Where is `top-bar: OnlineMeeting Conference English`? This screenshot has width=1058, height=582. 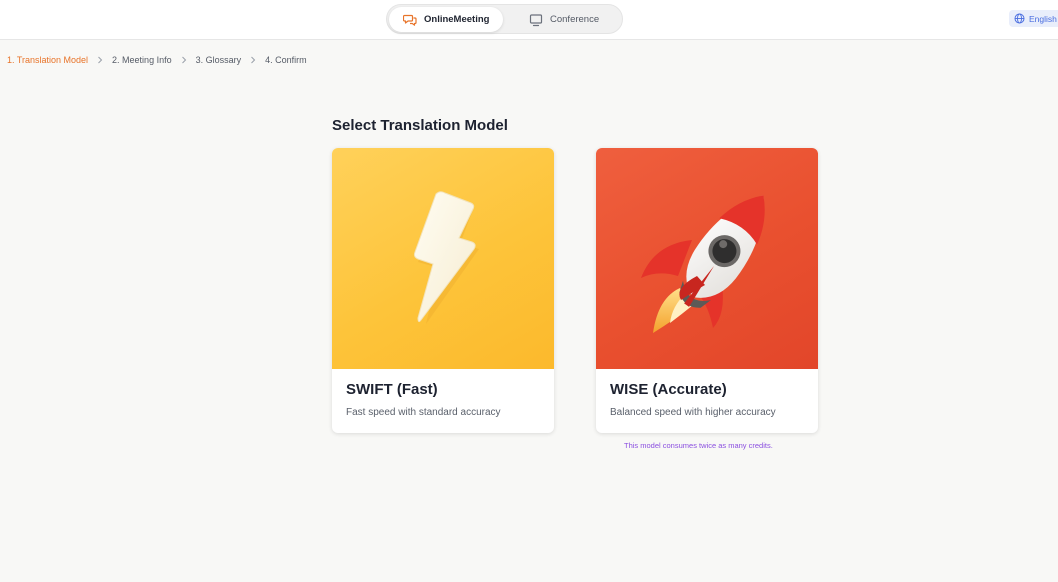
top-bar: OnlineMeeting Conference English is located at coordinates (529, 20).